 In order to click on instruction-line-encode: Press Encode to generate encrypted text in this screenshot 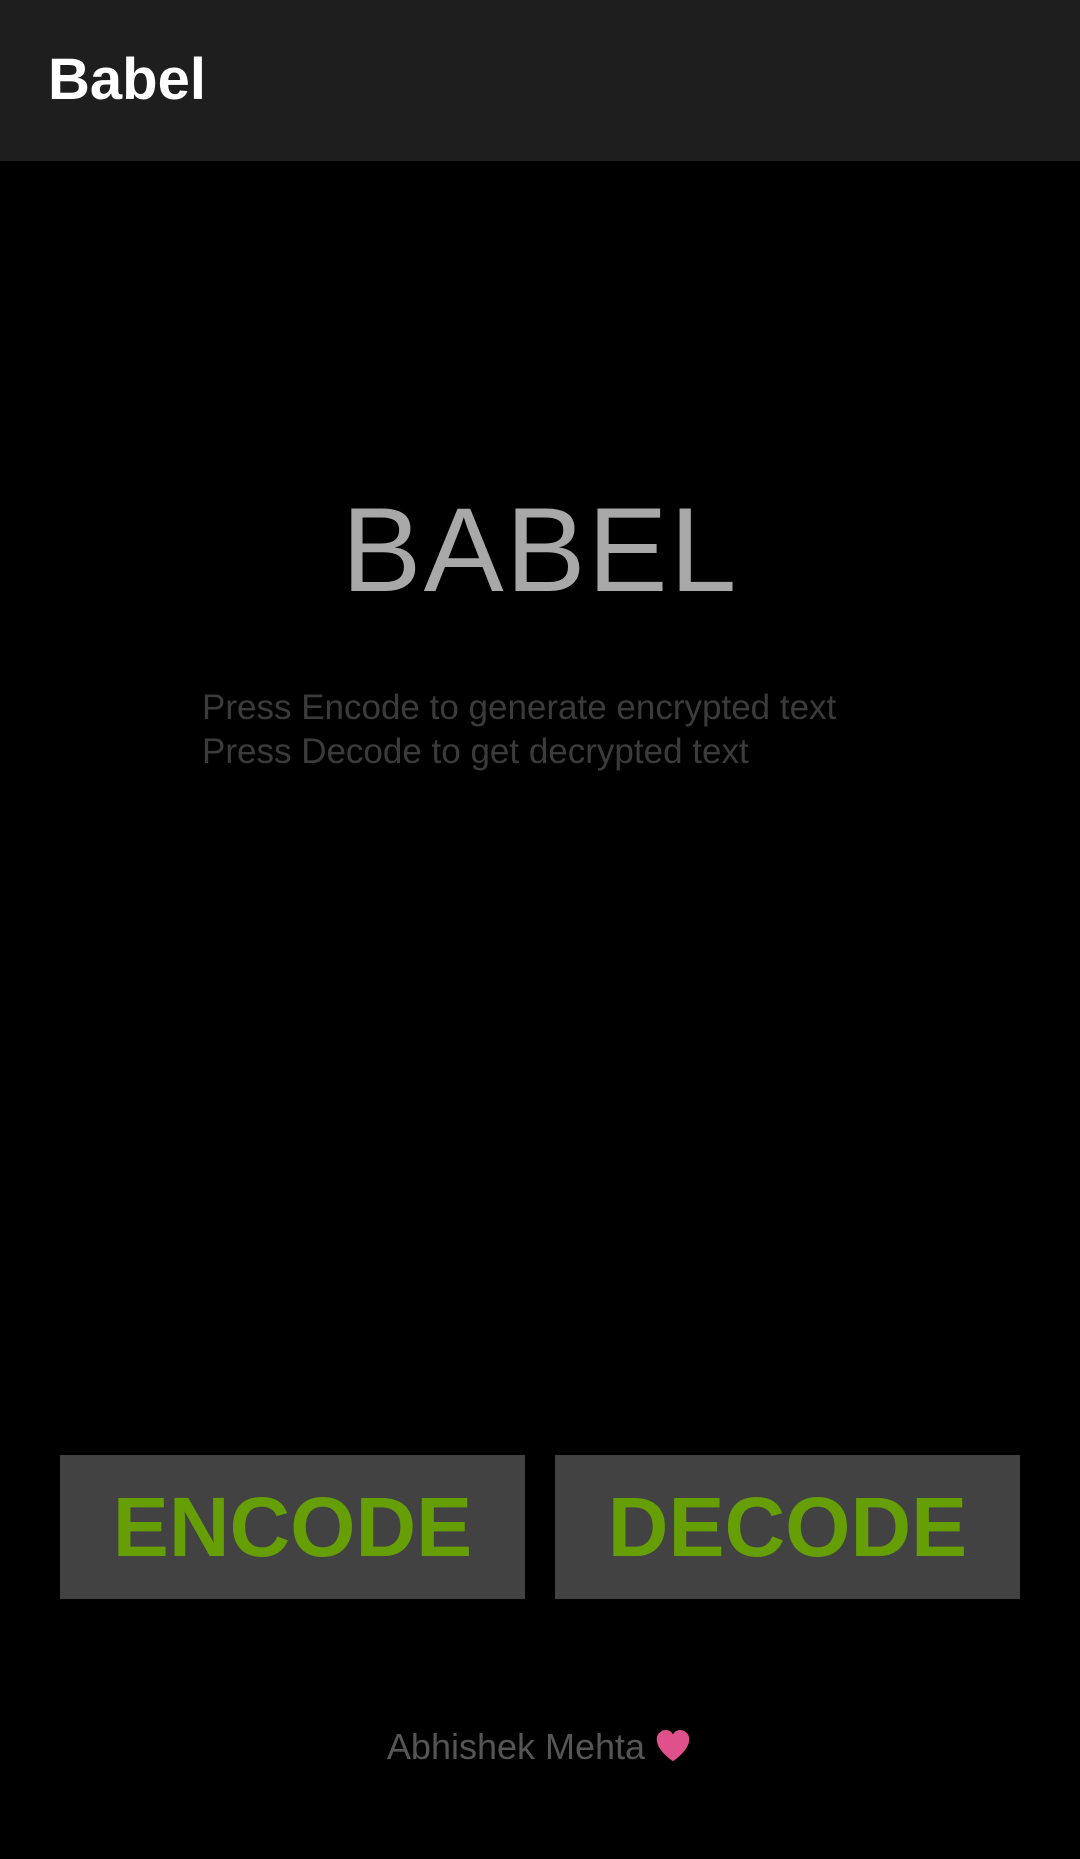, I will do `click(519, 707)`.